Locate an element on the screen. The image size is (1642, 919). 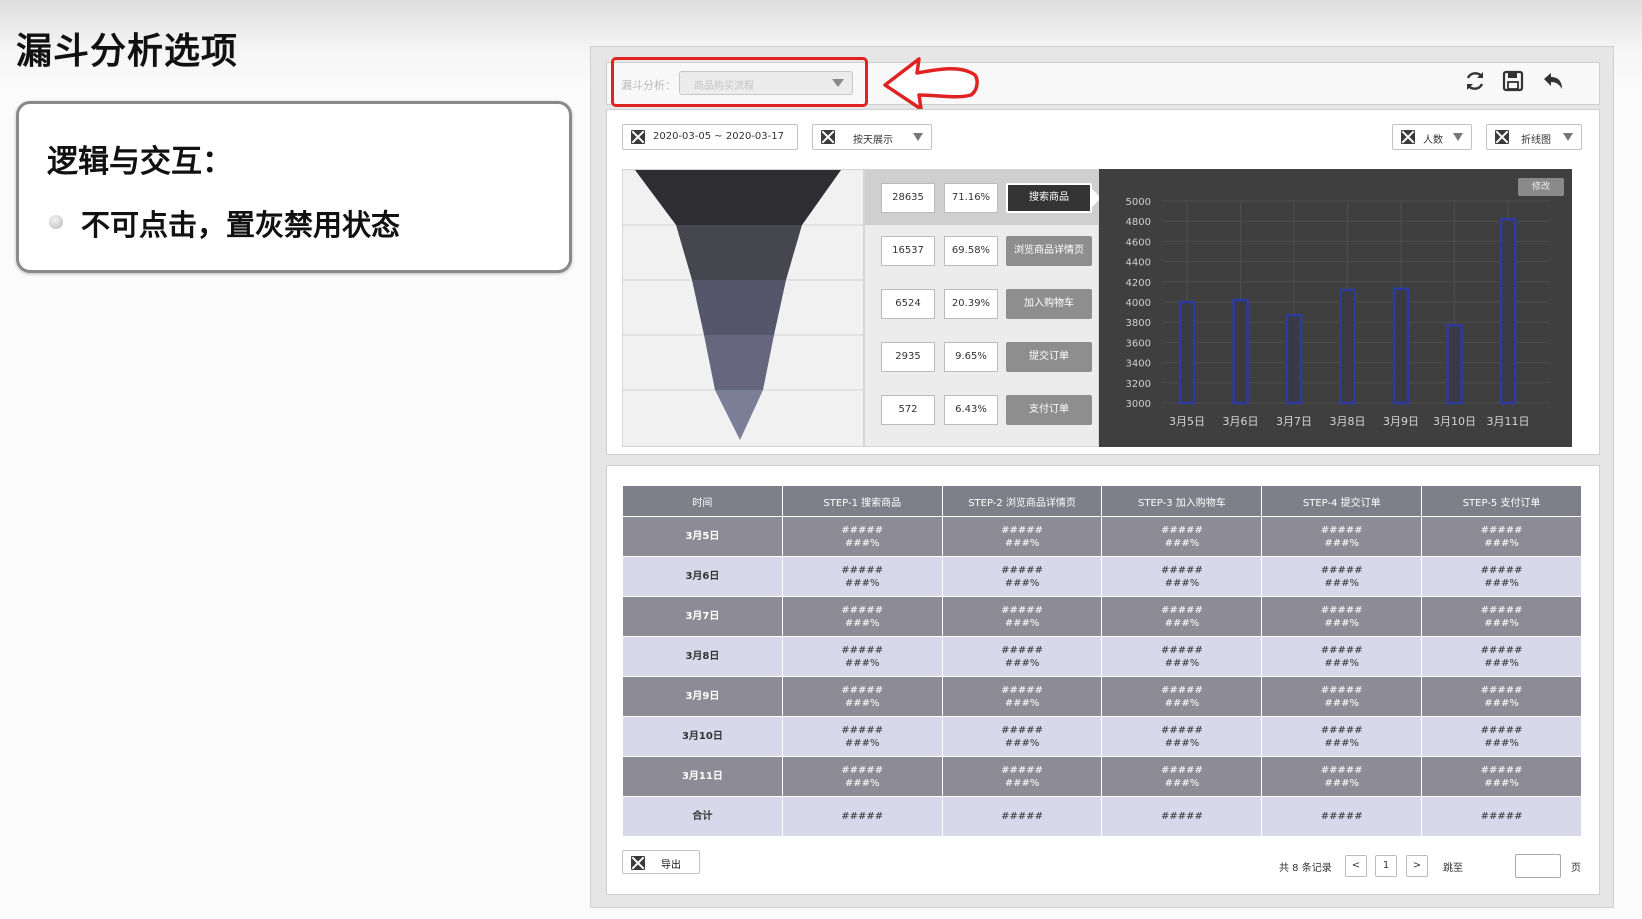
total-row: 合计 ##### ##### ##### ##### ##### is located at coordinates (1102, 816).